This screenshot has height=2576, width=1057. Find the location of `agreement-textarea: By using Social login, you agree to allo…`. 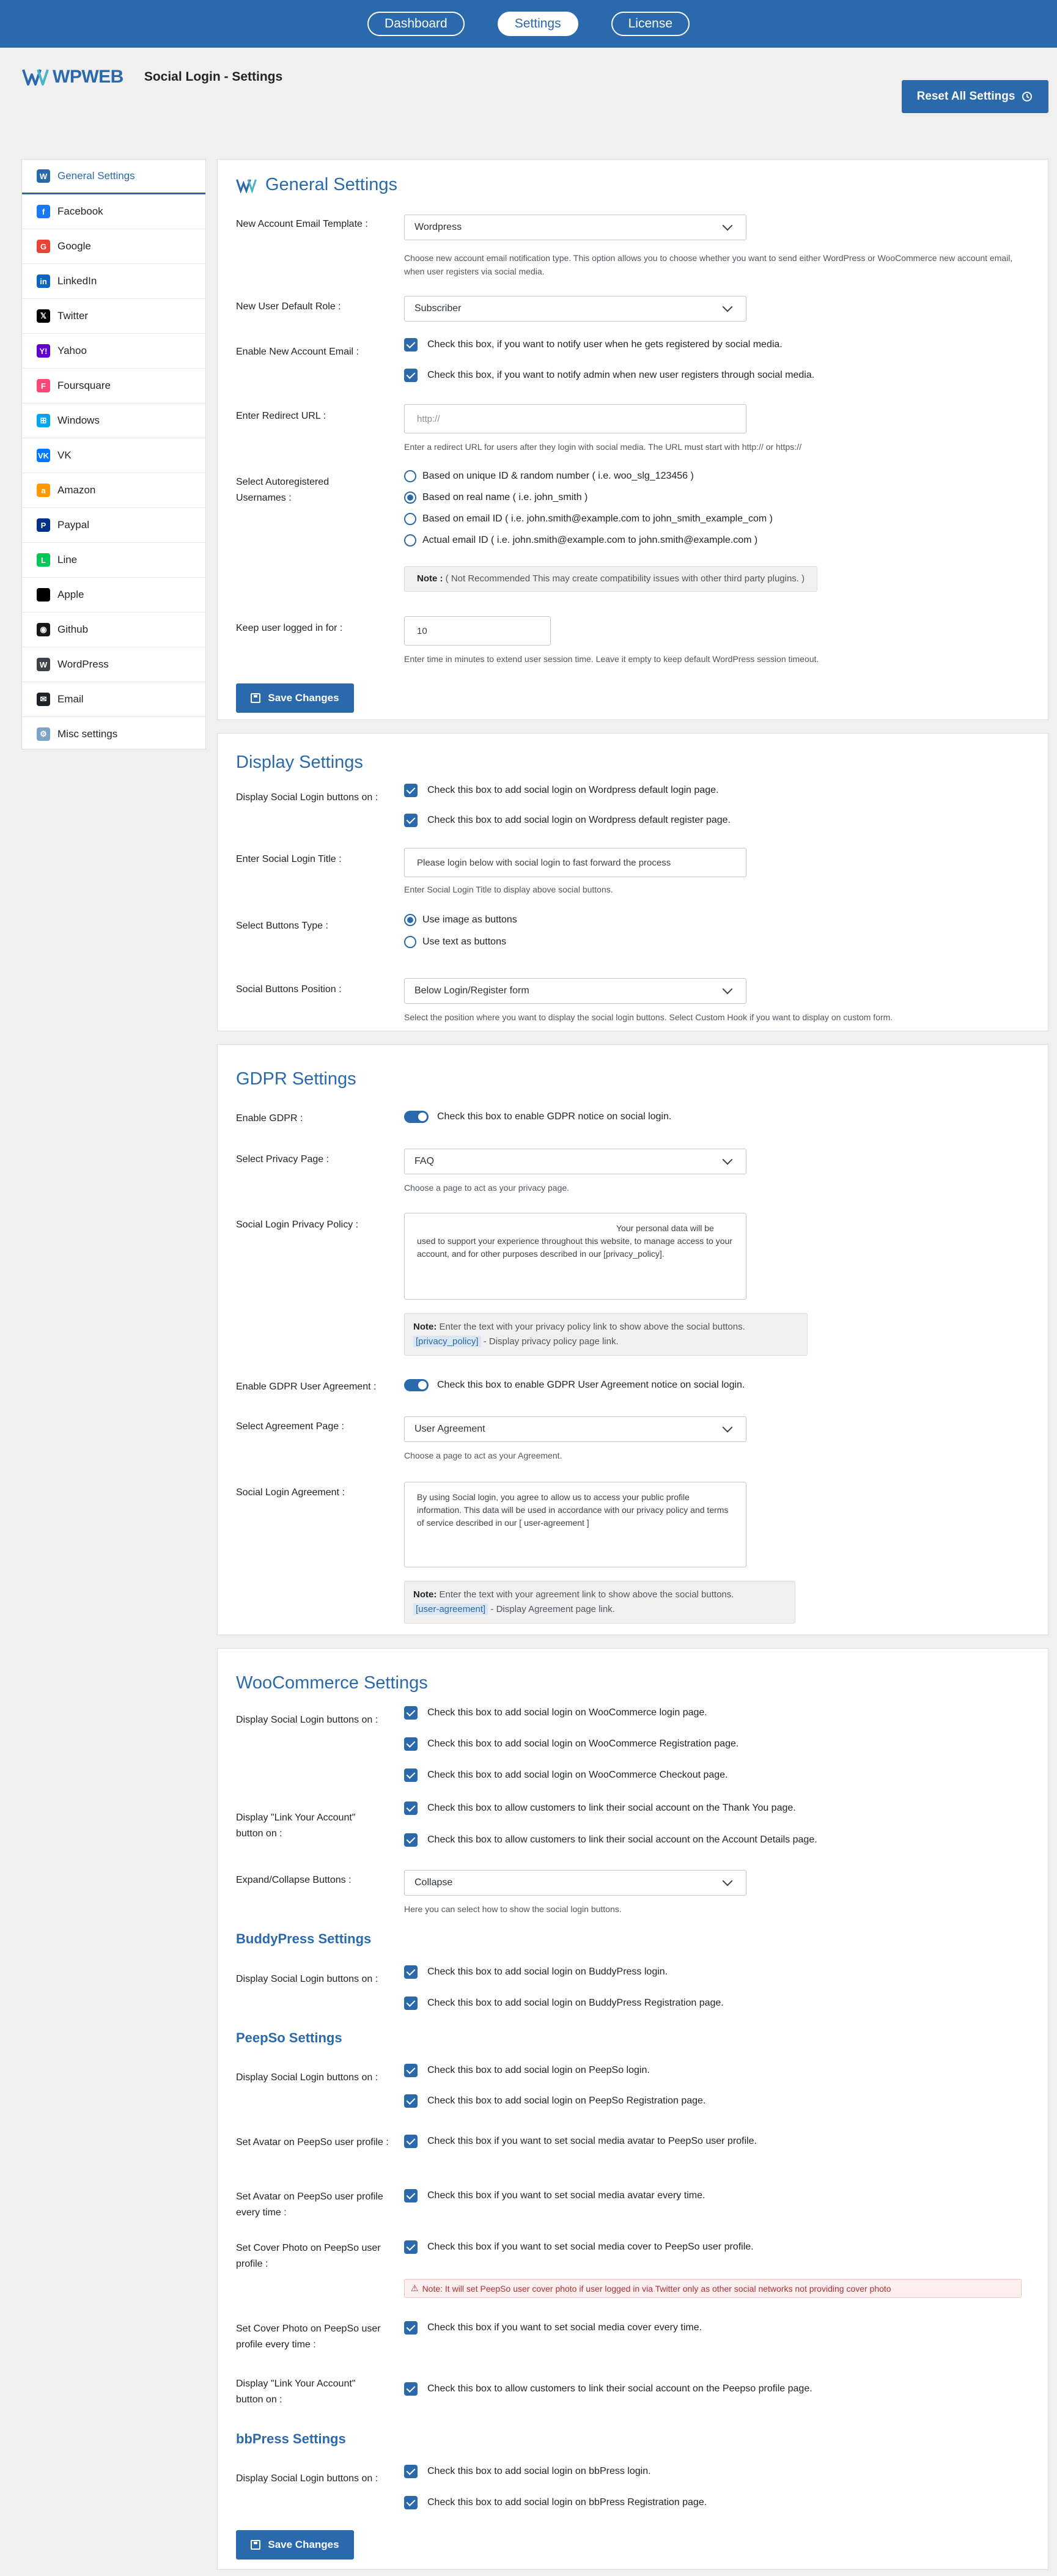

agreement-textarea: By using Social login, you agree to allo… is located at coordinates (575, 1524).